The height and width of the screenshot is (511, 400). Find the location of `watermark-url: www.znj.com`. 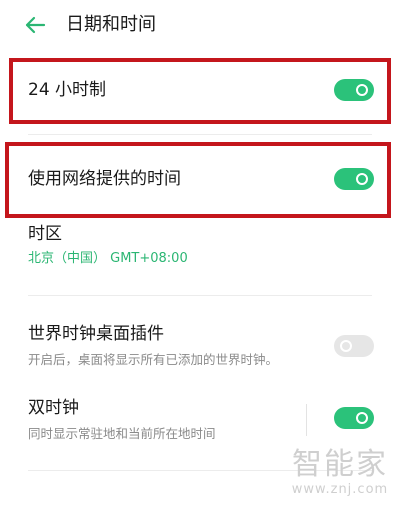

watermark-url: www.znj.com is located at coordinates (340, 489).